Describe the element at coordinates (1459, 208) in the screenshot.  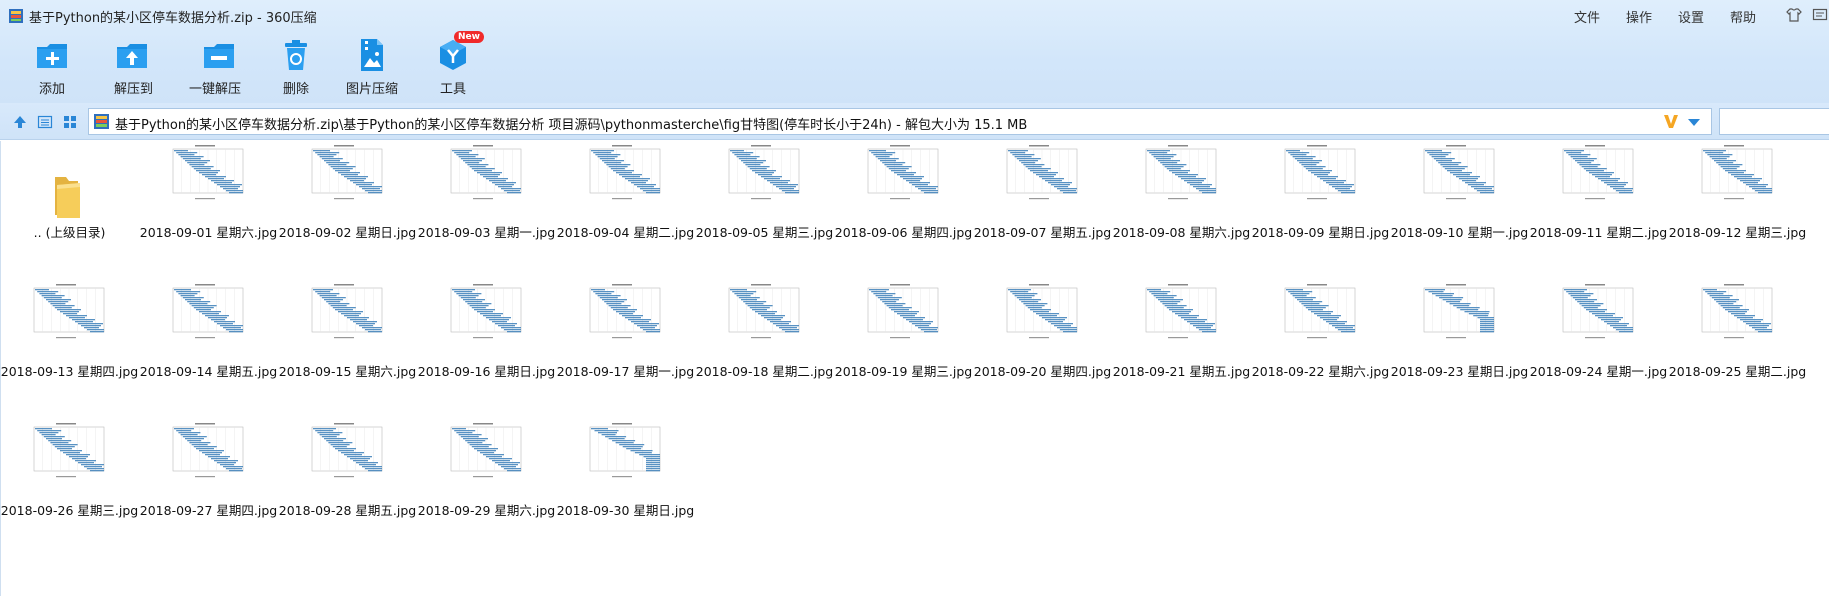
I see `file-item: 2018-09-10 星期一.jpg` at that location.